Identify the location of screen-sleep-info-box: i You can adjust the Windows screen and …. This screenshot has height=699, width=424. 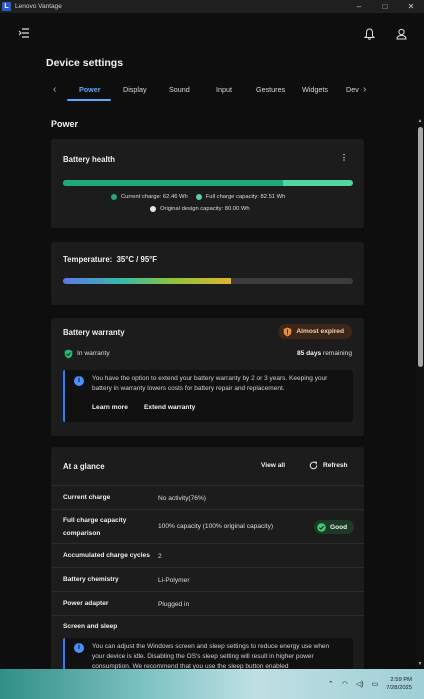
(208, 653).